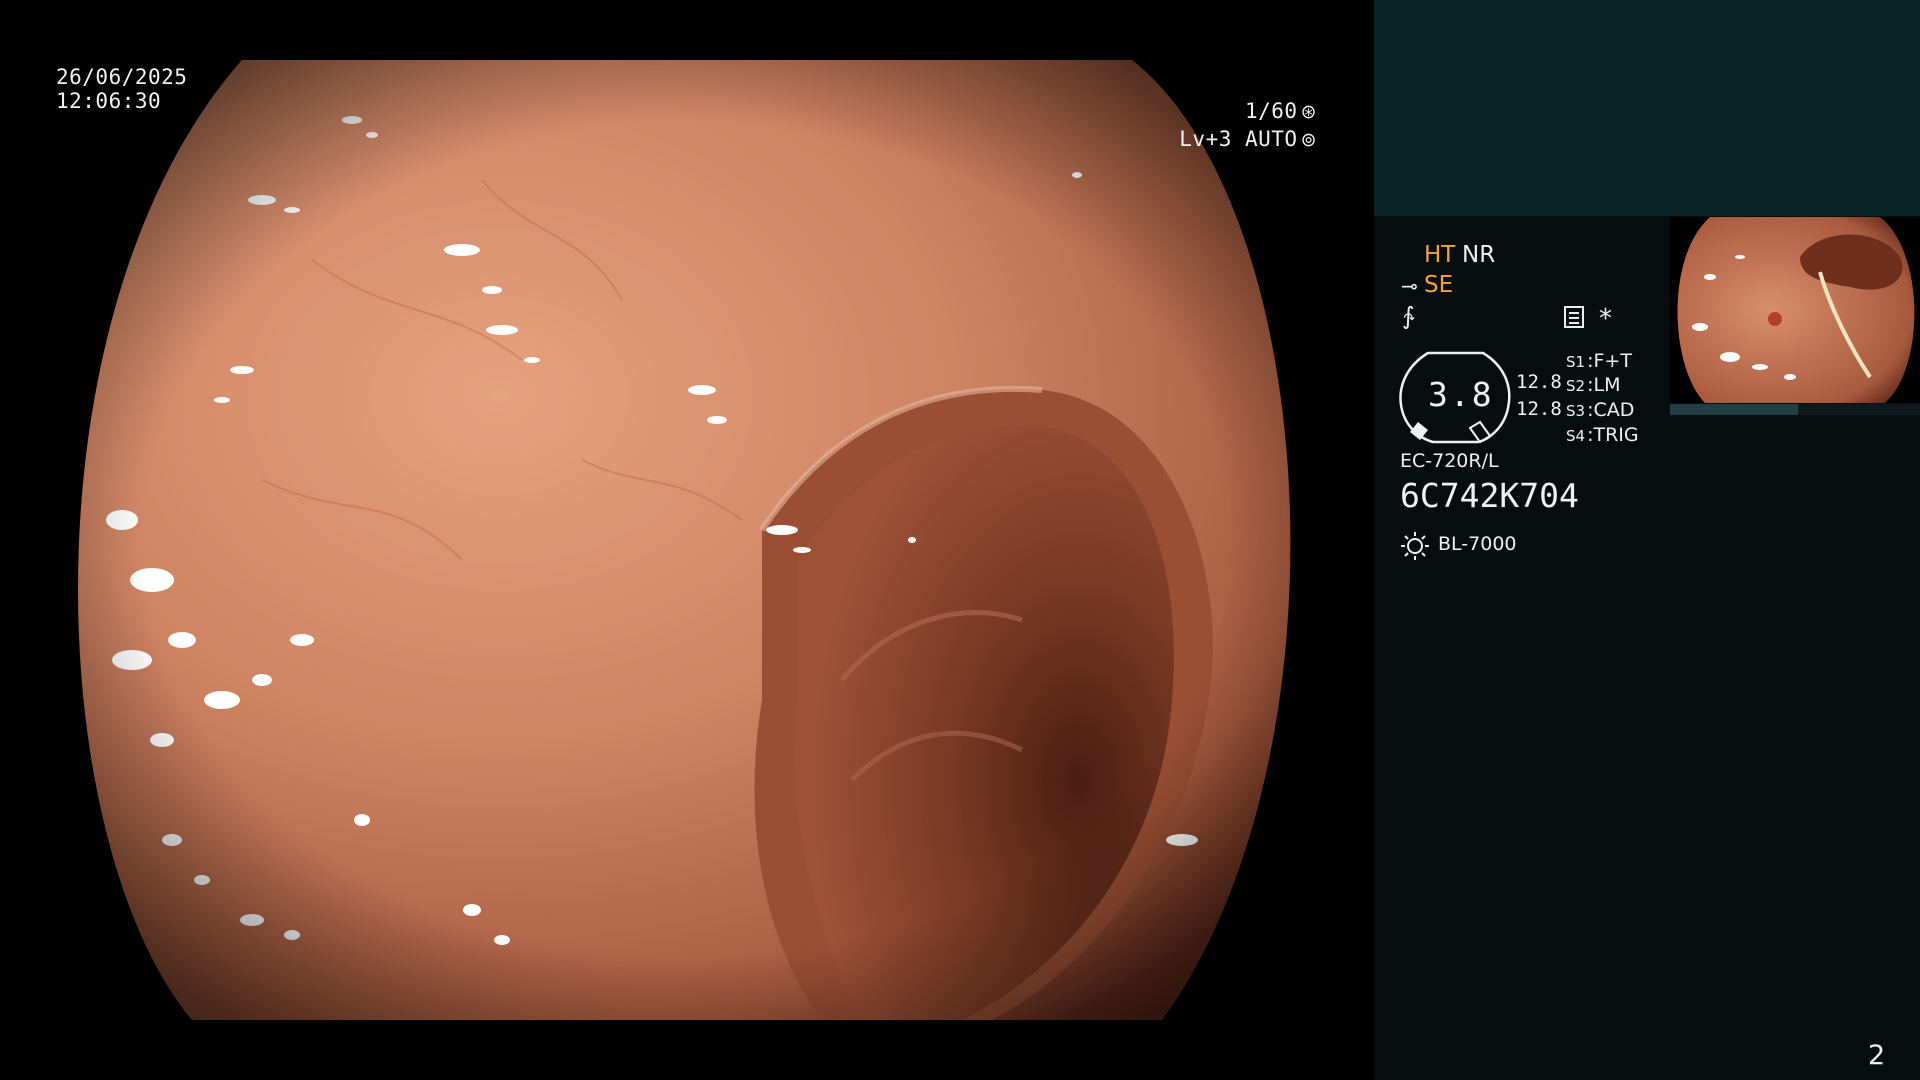 This screenshot has height=1080, width=1920. I want to click on se-indicator: SE, so click(1439, 285).